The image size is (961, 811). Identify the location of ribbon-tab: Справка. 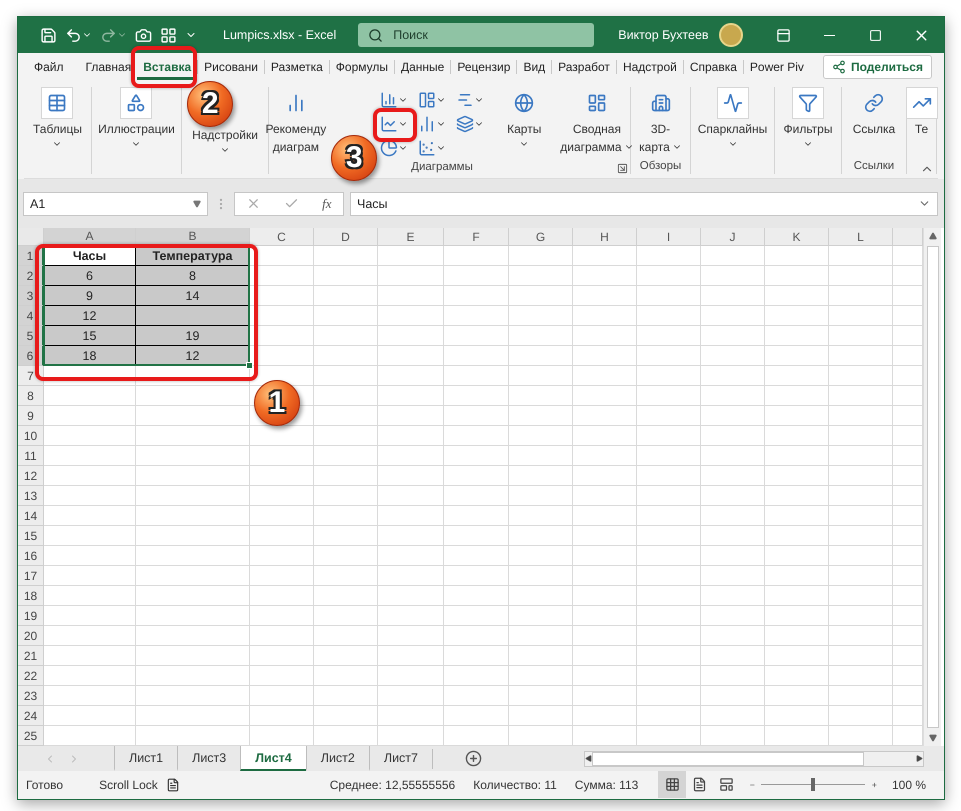
(713, 67).